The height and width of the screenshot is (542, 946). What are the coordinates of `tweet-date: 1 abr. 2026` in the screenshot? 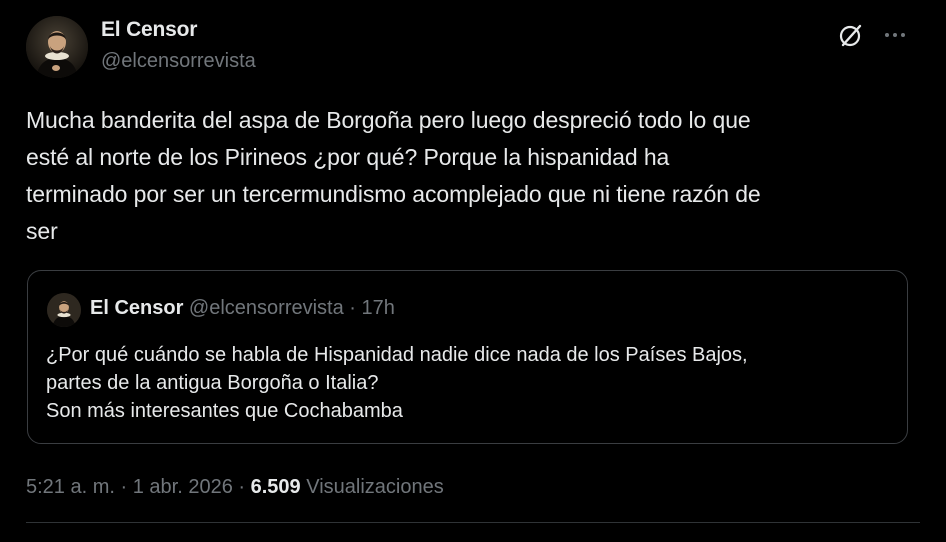 It's located at (183, 487).